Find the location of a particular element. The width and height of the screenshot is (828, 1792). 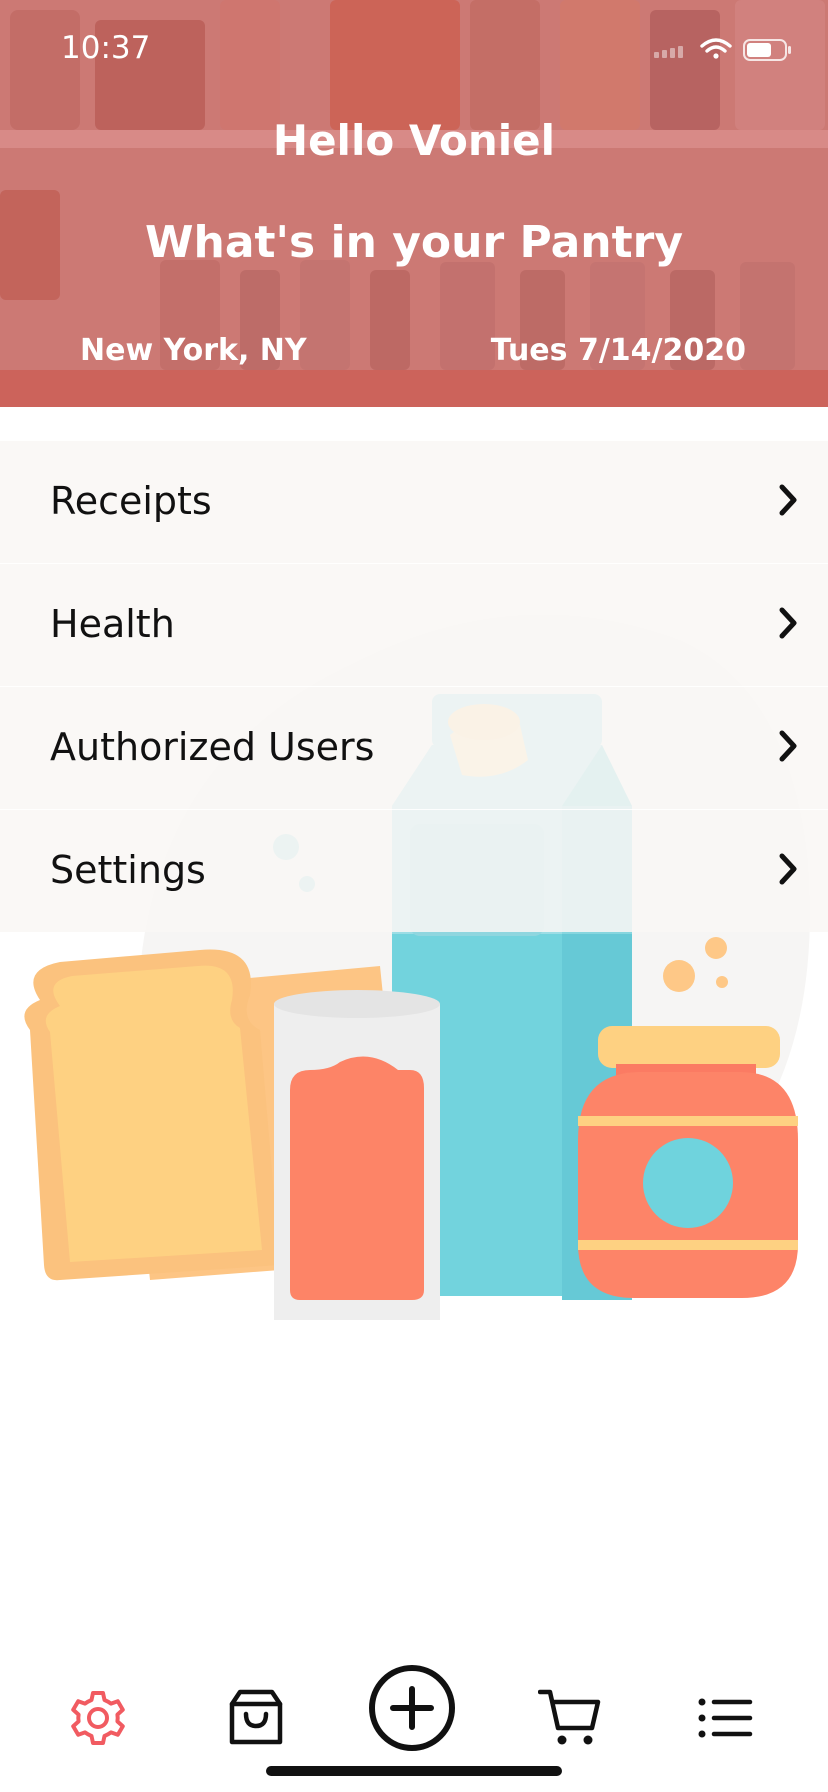

menu-item-receipts: Receipts is located at coordinates (414, 501).